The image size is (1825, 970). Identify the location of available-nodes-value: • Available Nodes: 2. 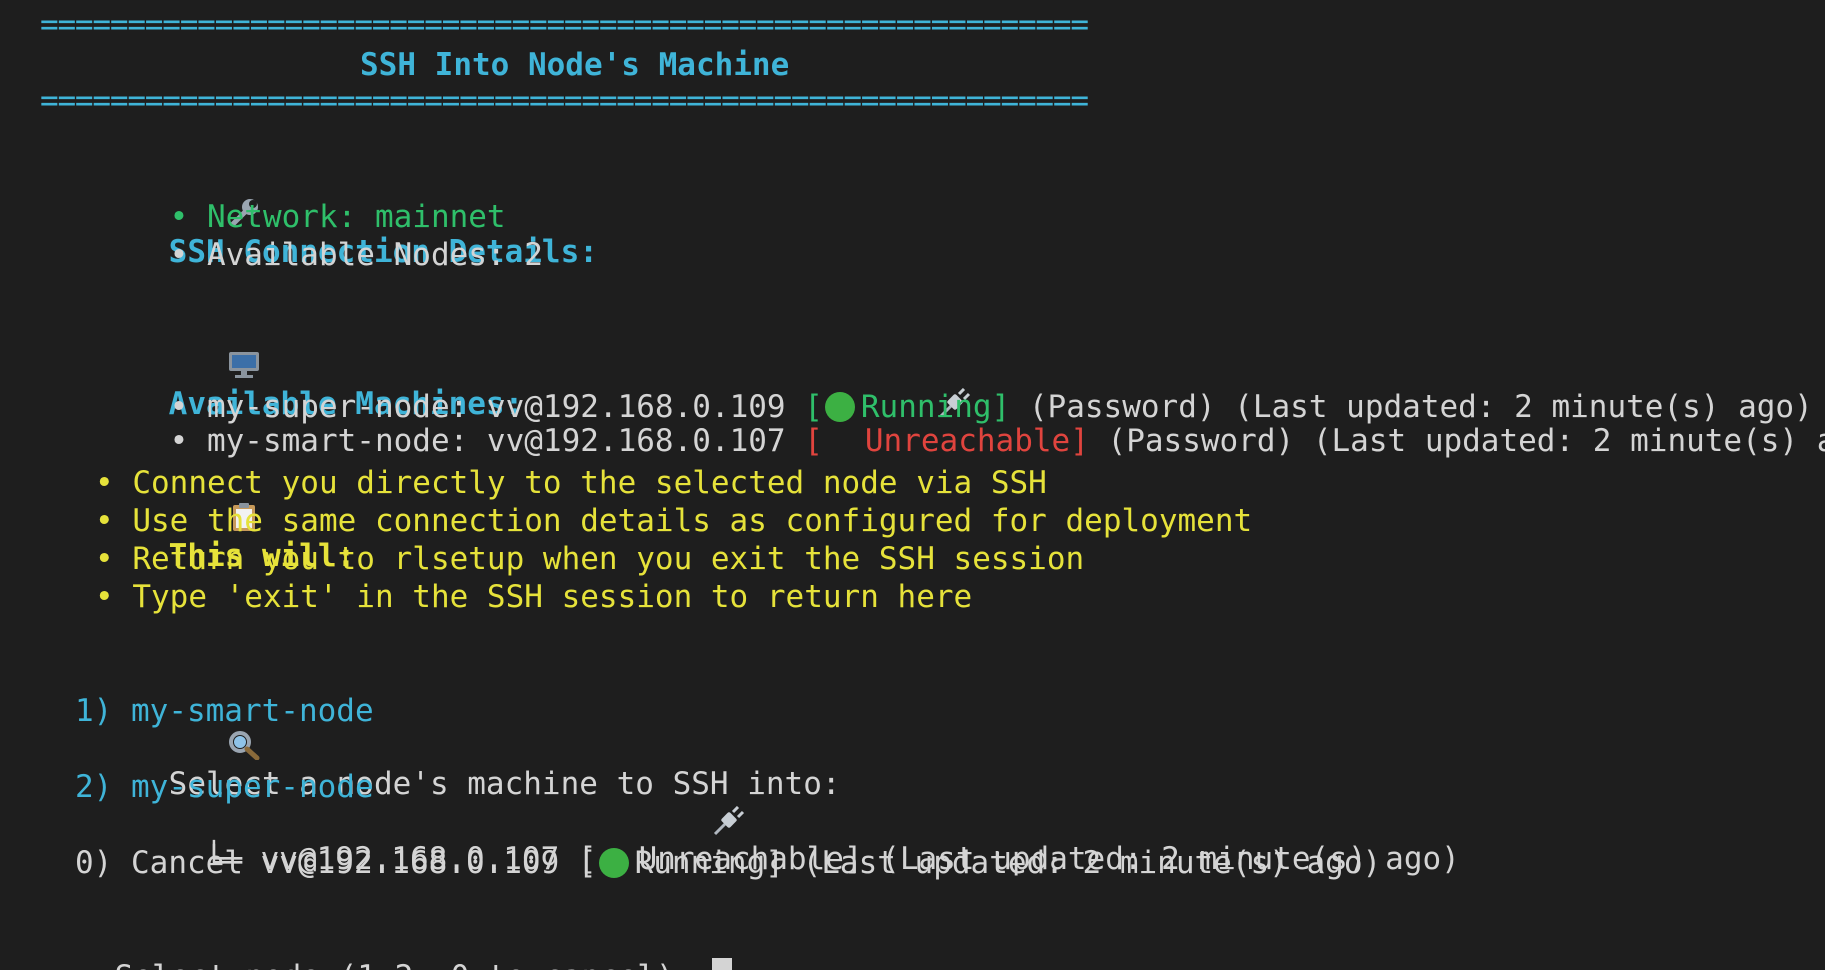
(356, 255).